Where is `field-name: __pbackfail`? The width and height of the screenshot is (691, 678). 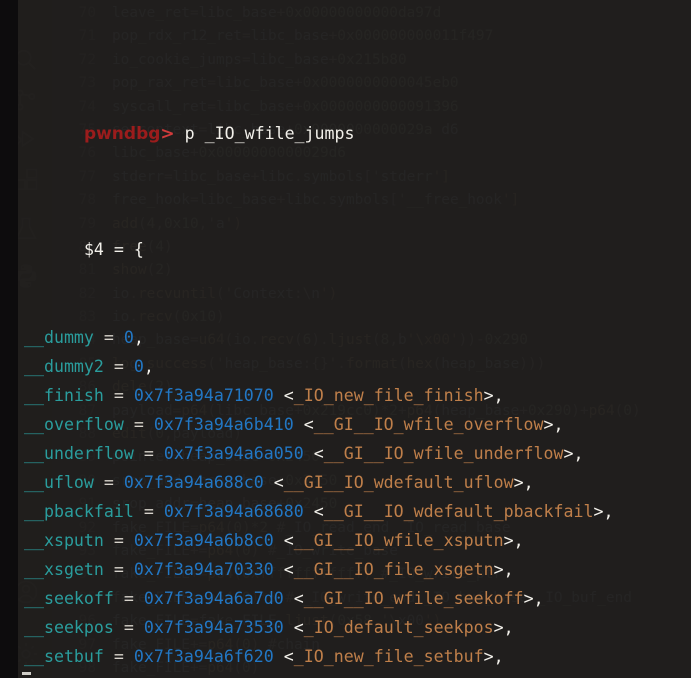
field-name: __pbackfail is located at coordinates (78, 511).